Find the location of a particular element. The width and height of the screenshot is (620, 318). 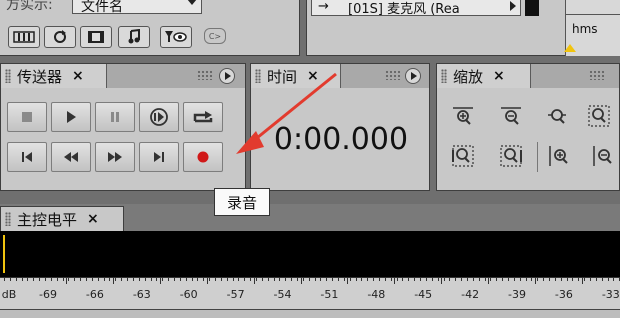

zoom-out-horizontal-button is located at coordinates (511, 116).